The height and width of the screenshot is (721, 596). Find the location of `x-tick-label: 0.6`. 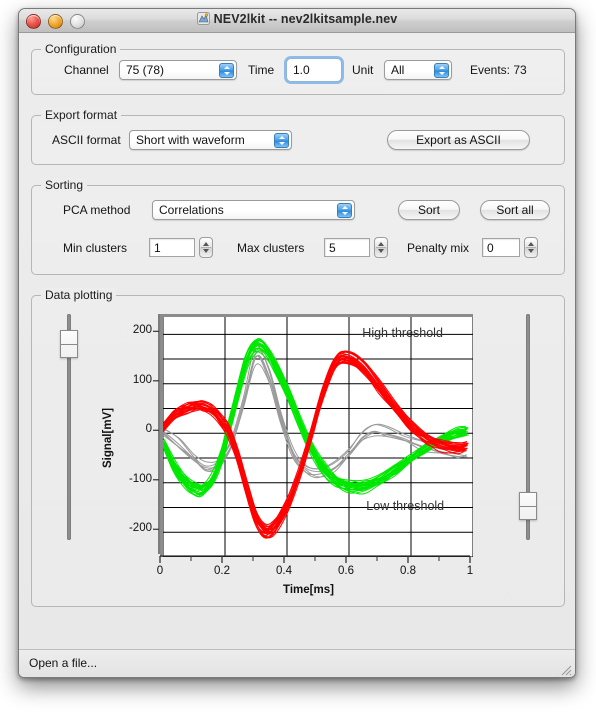

x-tick-label: 0.6 is located at coordinates (346, 571).